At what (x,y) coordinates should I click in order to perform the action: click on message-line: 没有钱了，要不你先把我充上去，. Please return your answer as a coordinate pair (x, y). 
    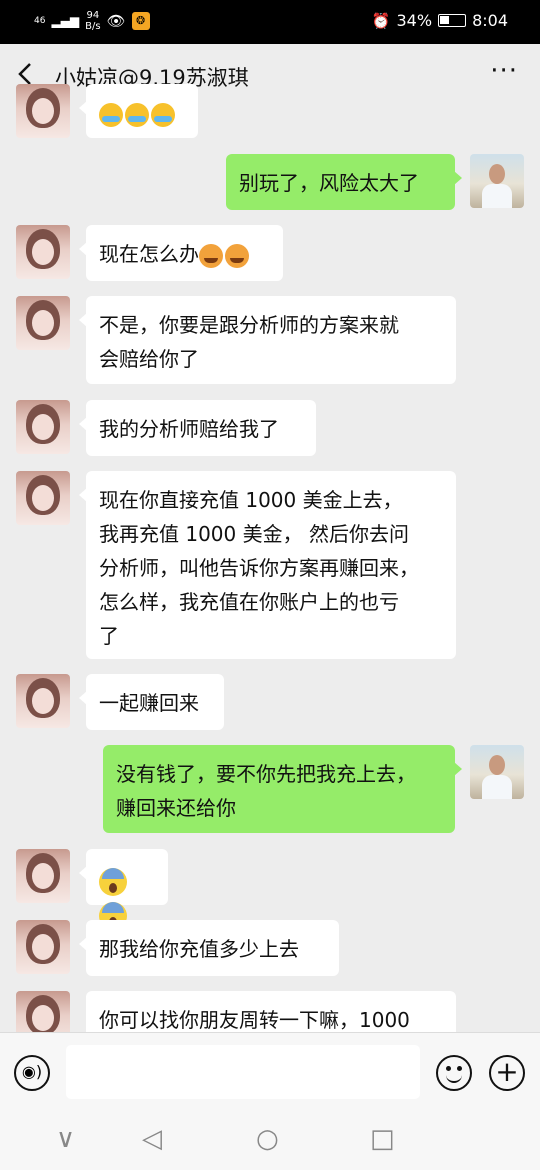
    Looking at the image, I should click on (266, 774).